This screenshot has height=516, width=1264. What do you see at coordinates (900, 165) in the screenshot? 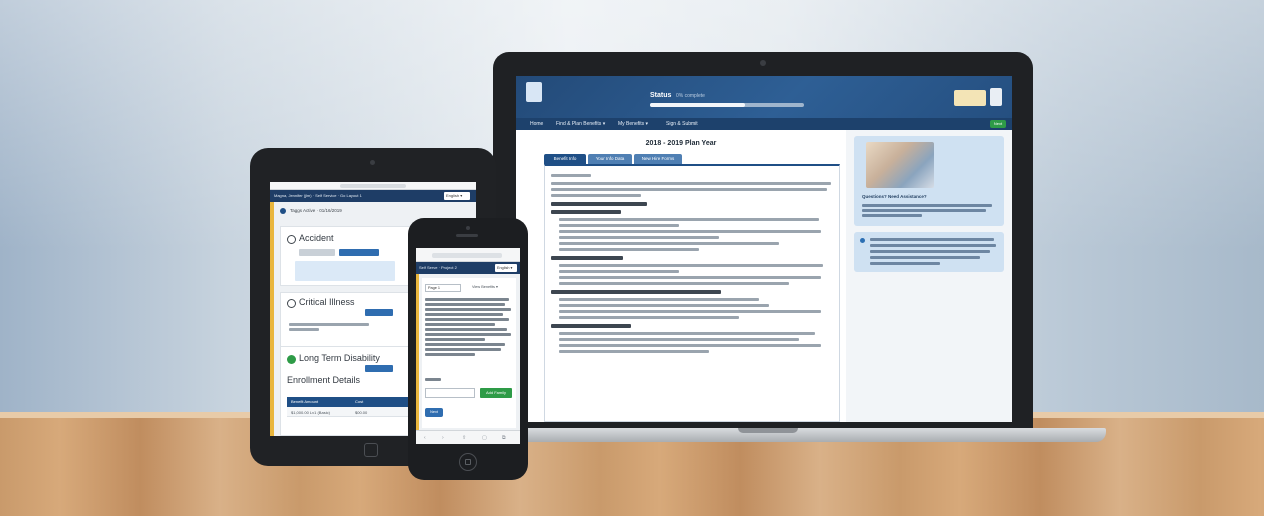
I see `team-photo` at bounding box center [900, 165].